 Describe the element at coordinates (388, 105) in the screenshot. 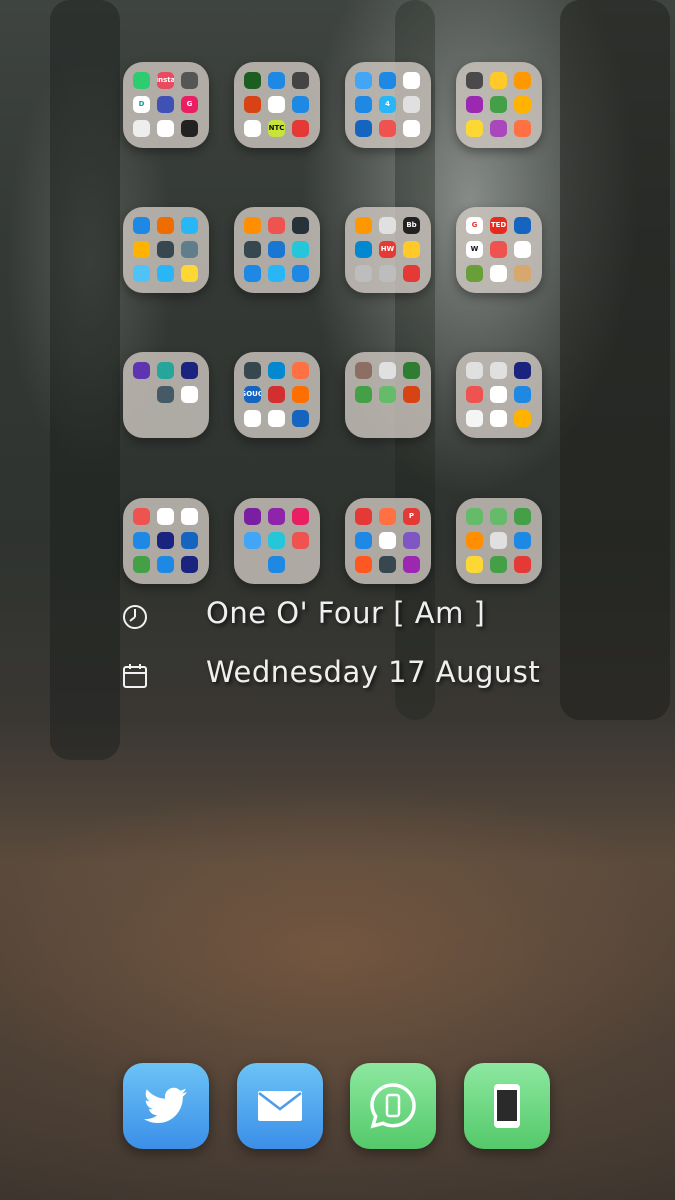

I see `folder-3: 4` at that location.